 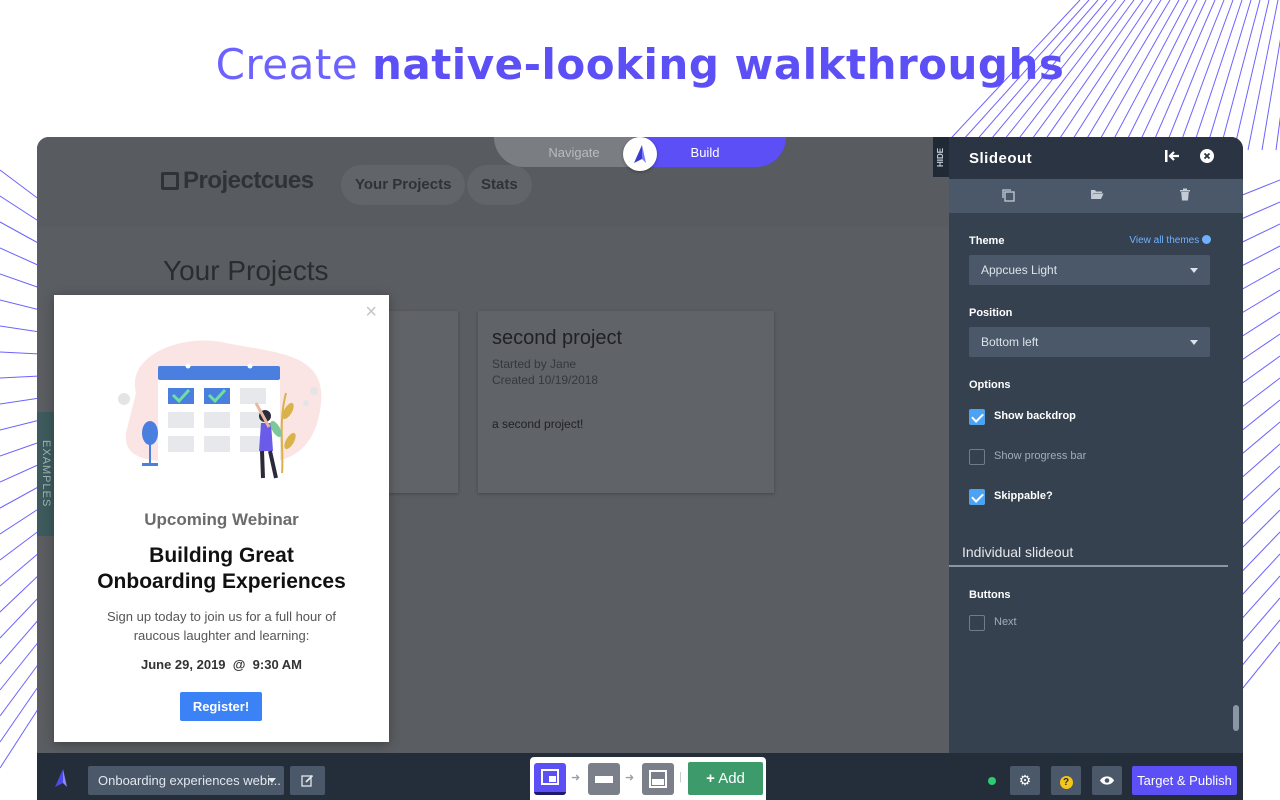 What do you see at coordinates (499, 185) in the screenshot?
I see `nav-stats: Stats` at bounding box center [499, 185].